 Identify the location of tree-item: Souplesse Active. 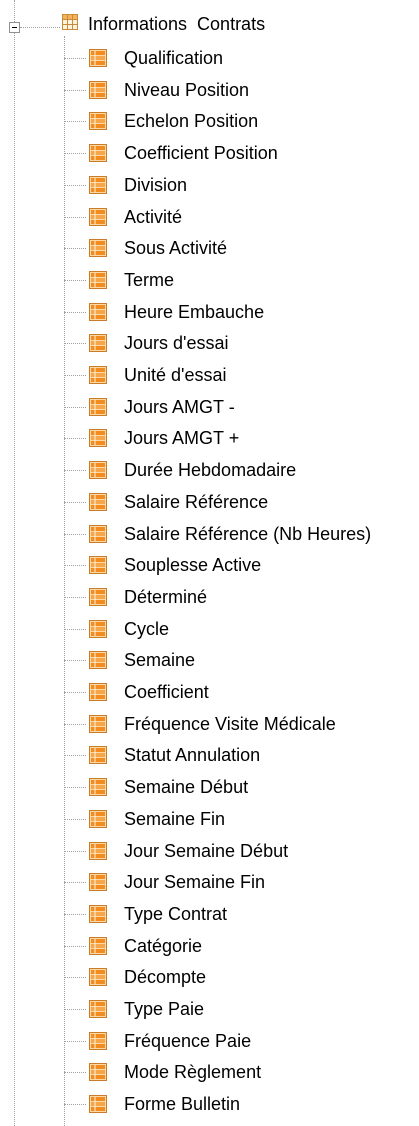
(209, 565).